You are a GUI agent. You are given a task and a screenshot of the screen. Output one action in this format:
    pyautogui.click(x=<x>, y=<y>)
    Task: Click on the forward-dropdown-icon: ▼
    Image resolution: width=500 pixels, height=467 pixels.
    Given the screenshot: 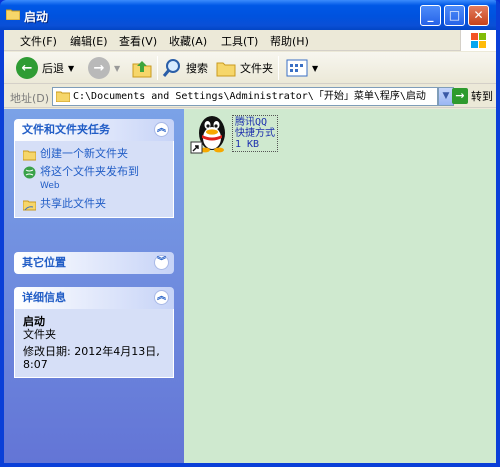 What is the action you would take?
    pyautogui.click(x=117, y=68)
    